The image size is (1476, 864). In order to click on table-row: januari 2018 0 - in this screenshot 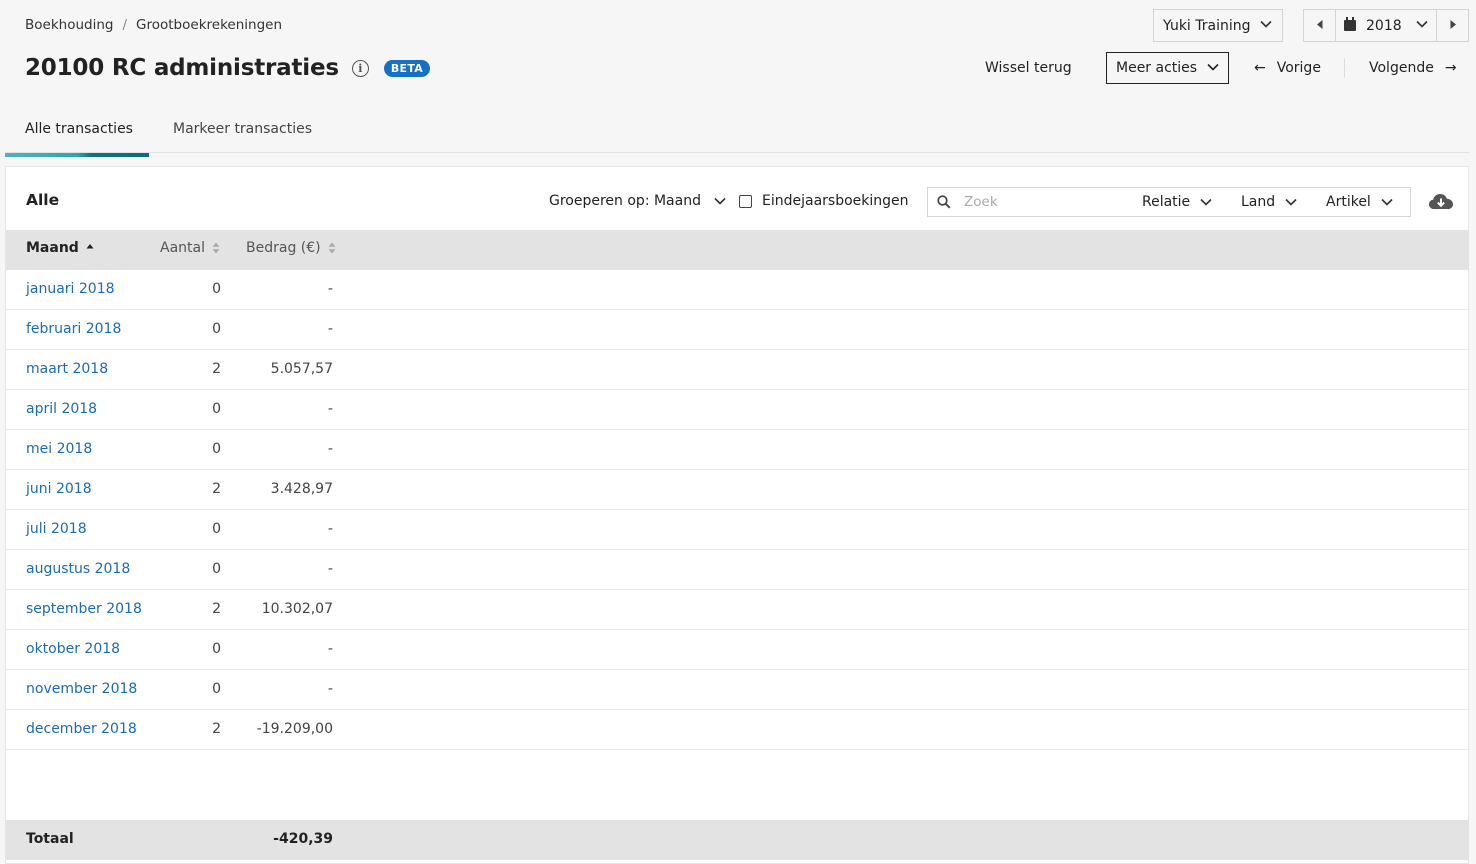, I will do `click(737, 290)`.